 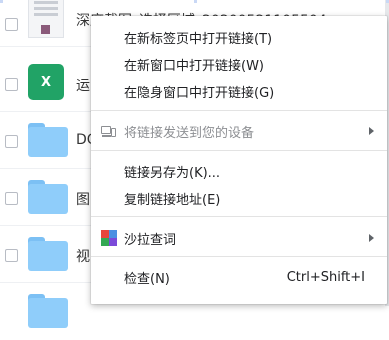 I want to click on menu-item-inspect: 检查(N) Ctrl+Shift+I, so click(x=239, y=277).